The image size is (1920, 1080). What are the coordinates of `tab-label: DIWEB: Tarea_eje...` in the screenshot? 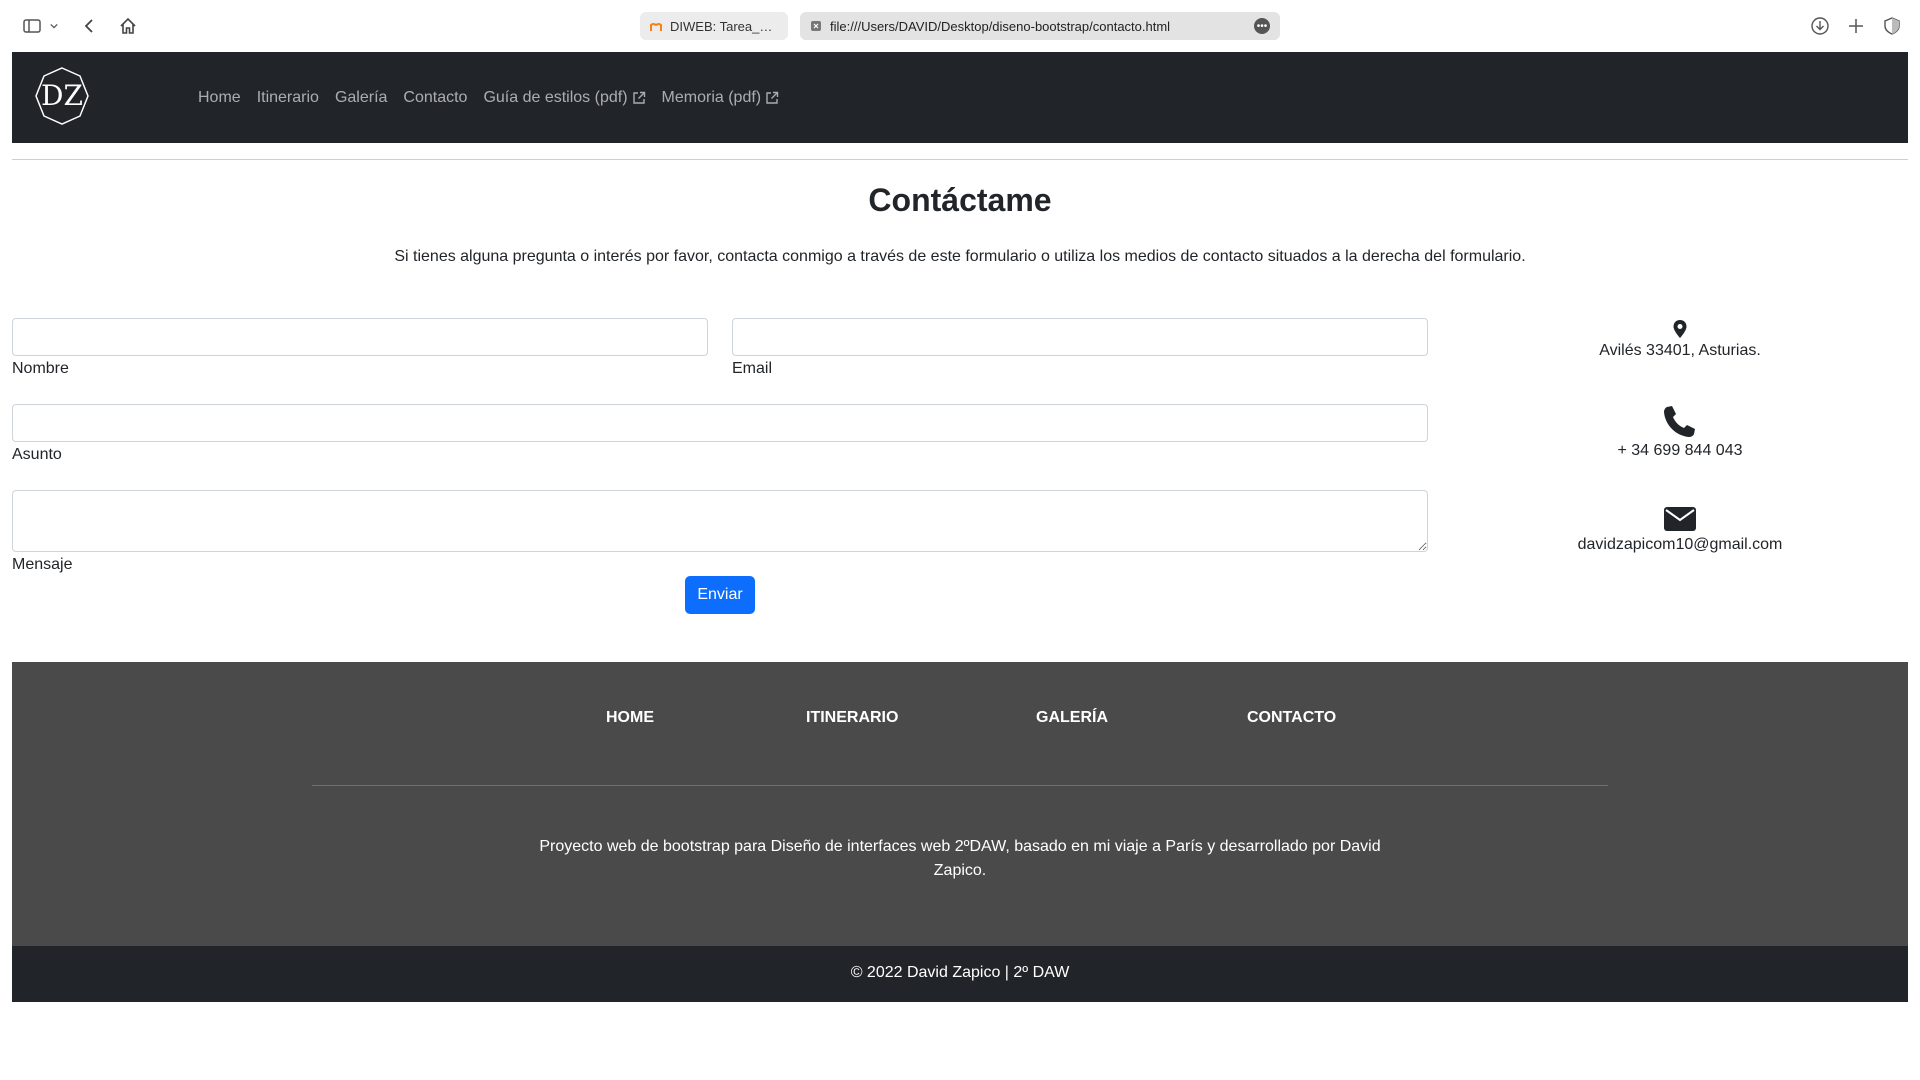 It's located at (724, 26).